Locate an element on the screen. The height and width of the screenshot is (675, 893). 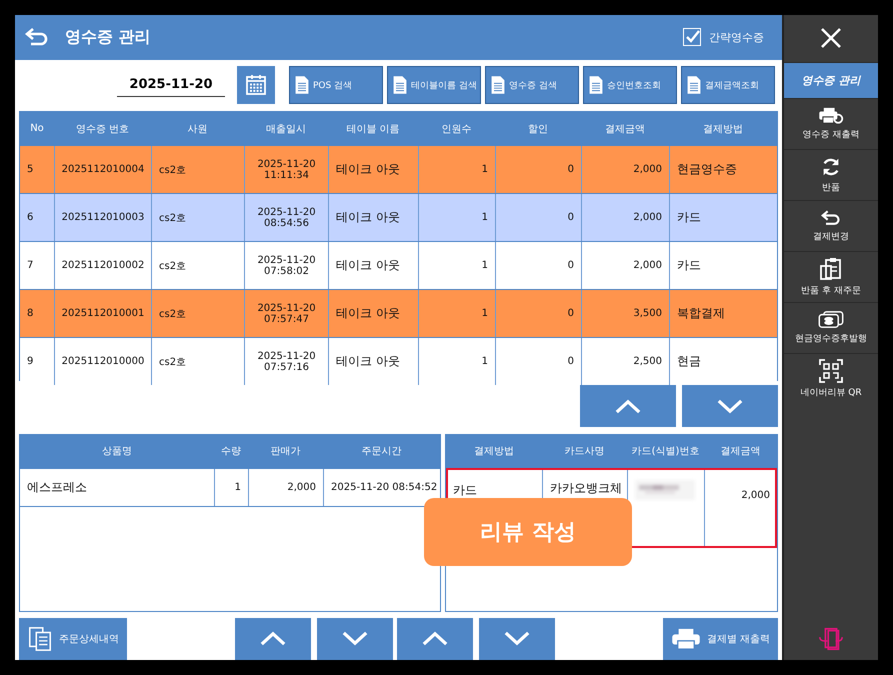
column-header: 사원 is located at coordinates (197, 129).